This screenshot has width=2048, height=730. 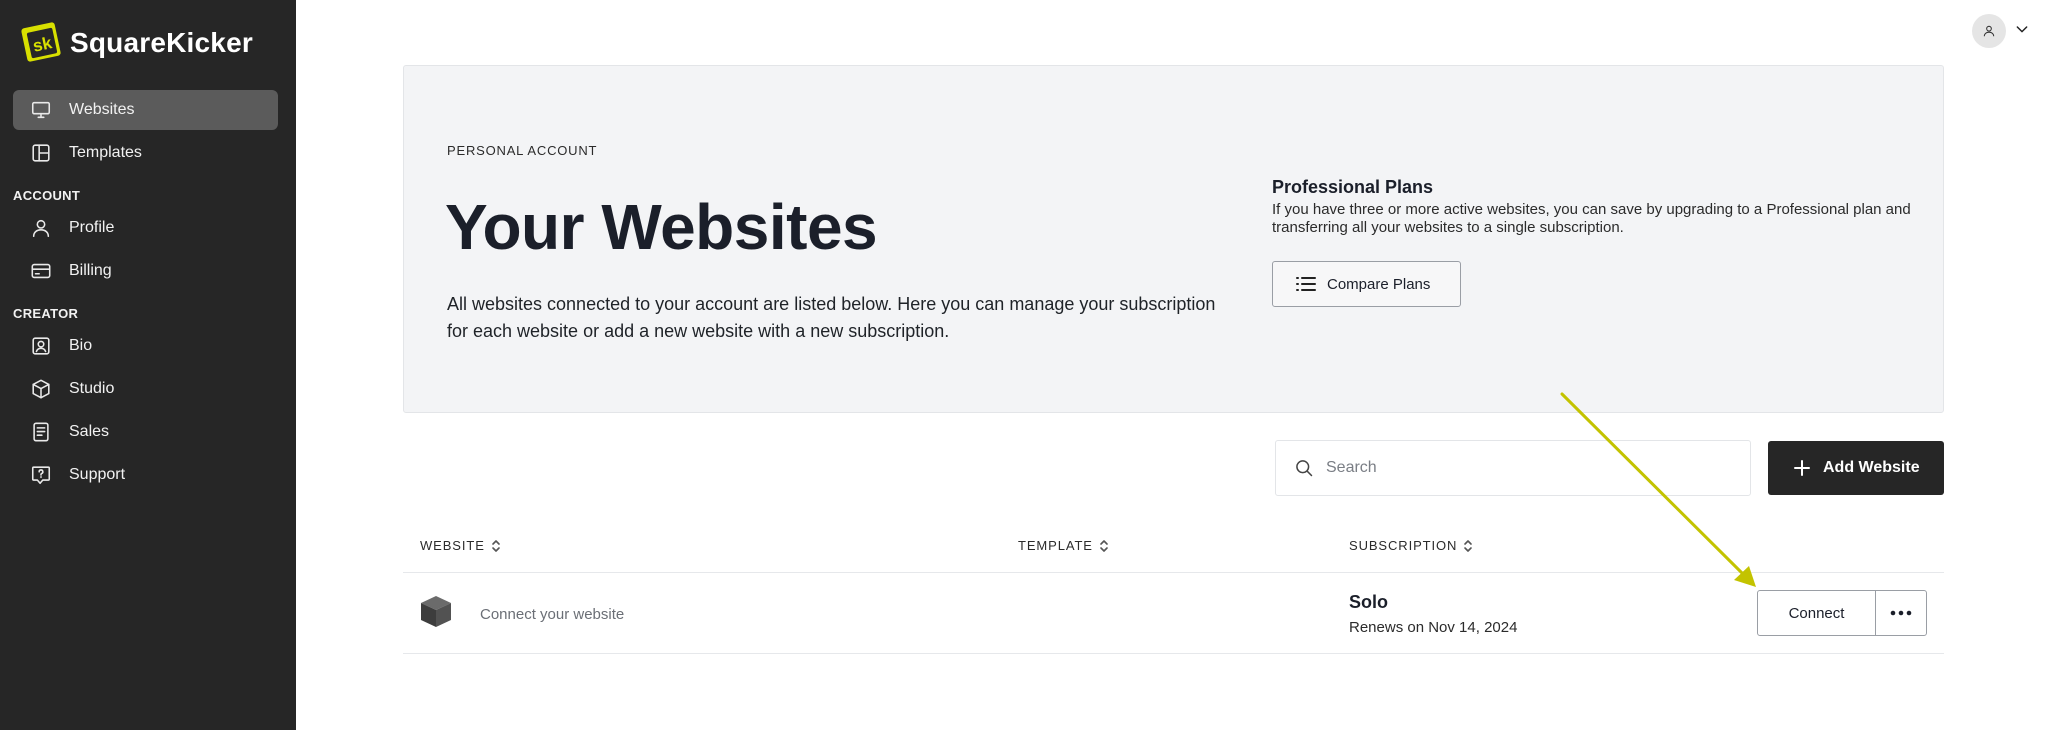 What do you see at coordinates (97, 474) in the screenshot?
I see `sidebar-item-label: Support` at bounding box center [97, 474].